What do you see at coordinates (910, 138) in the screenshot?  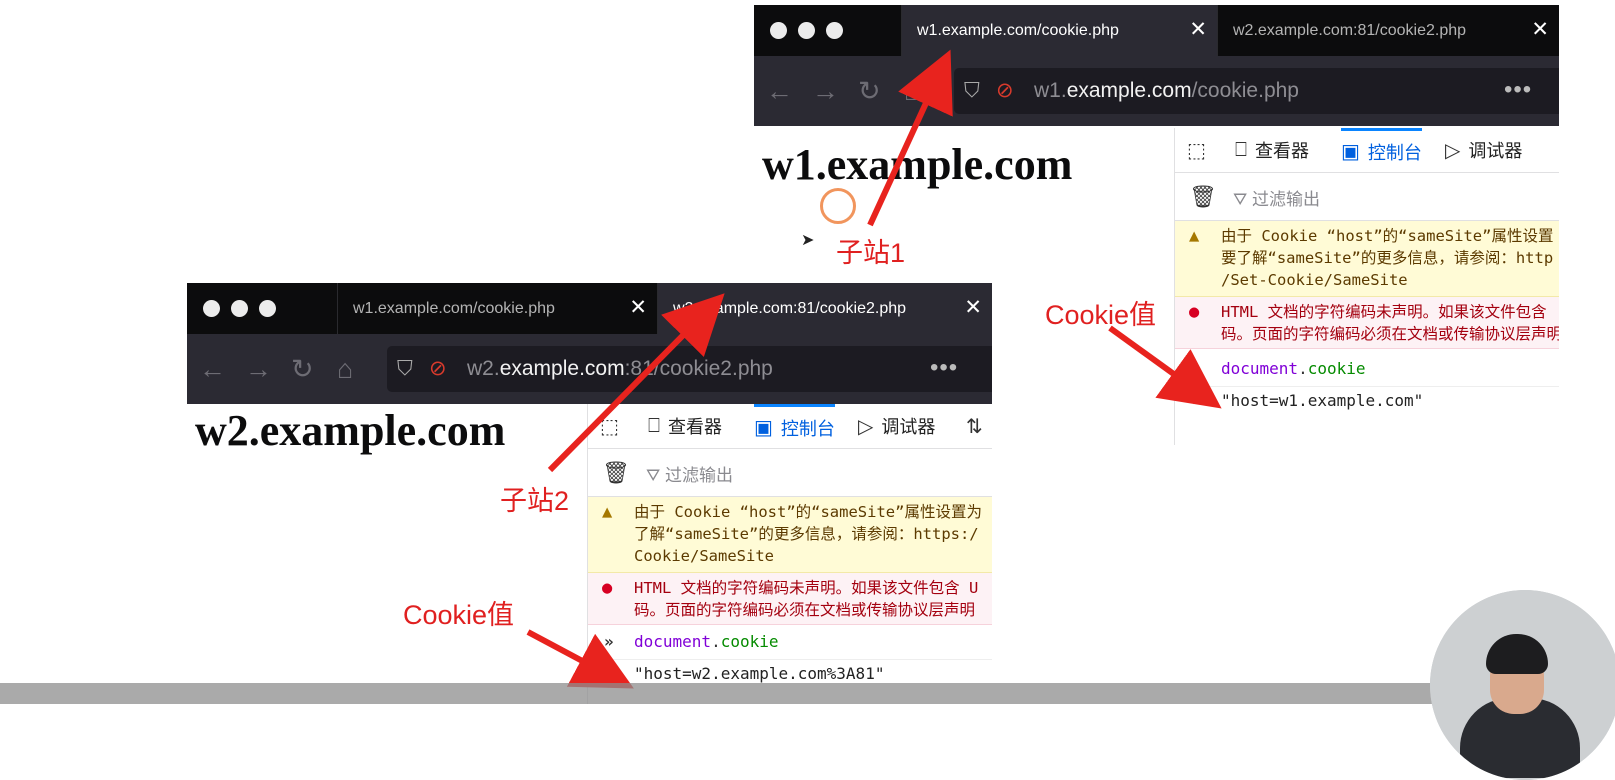 I see `arrow-subsite1` at bounding box center [910, 138].